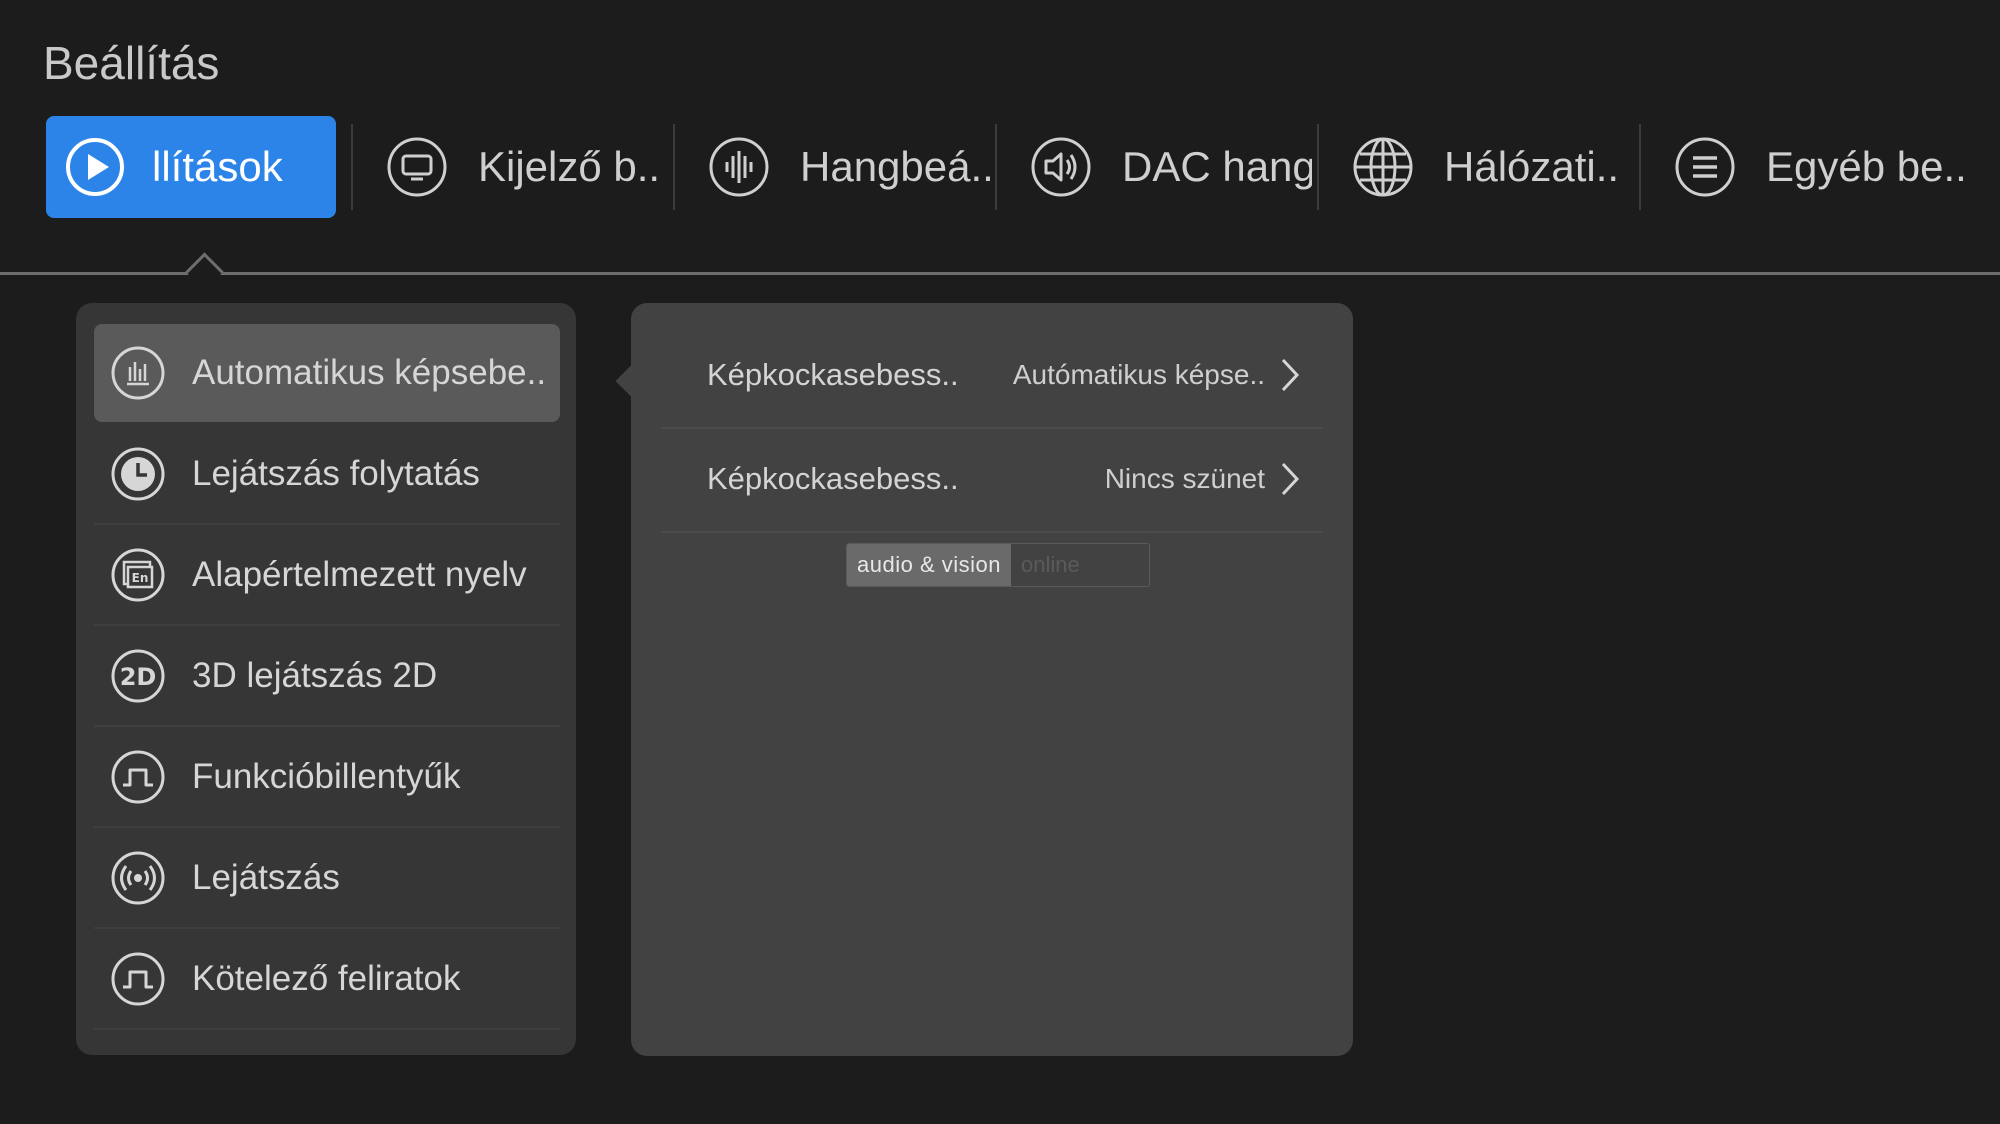 The image size is (2000, 1124). Describe the element at coordinates (1061, 167) in the screenshot. I see `speaker-icon` at that location.